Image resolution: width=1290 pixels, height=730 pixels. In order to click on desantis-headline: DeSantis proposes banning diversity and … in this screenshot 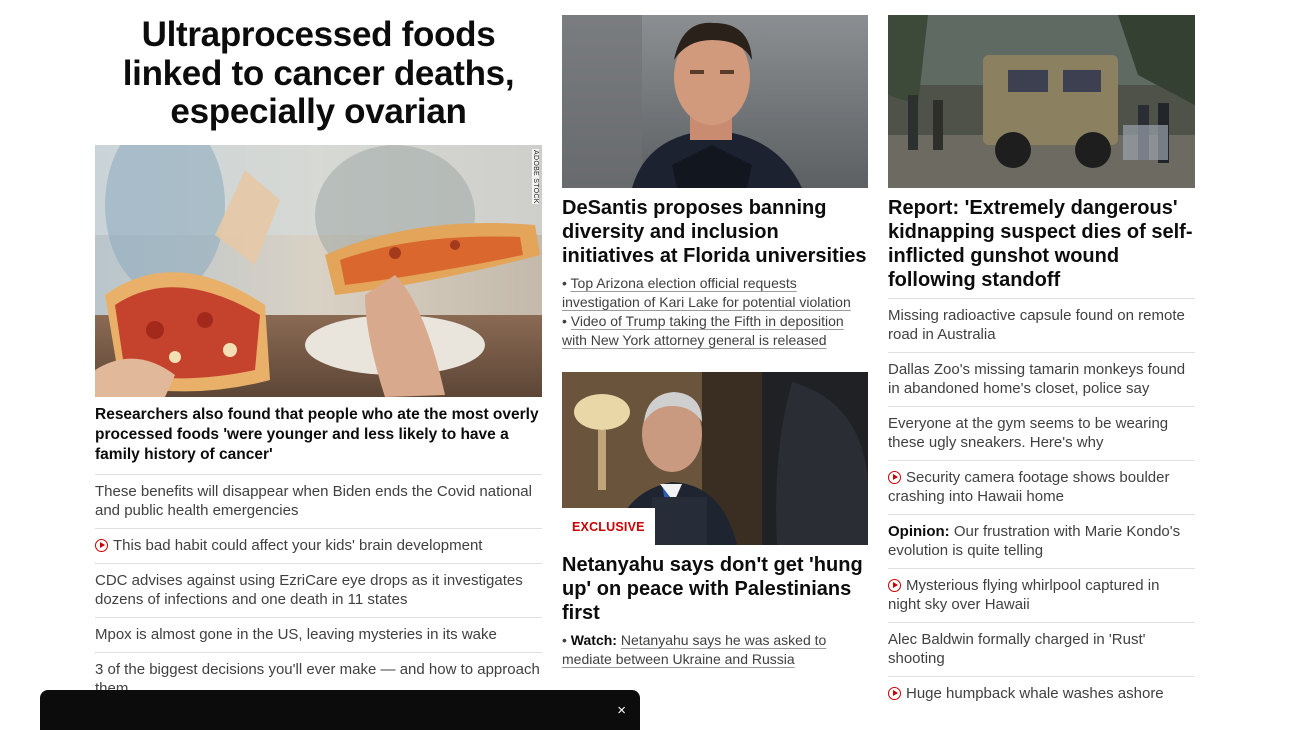, I will do `click(714, 232)`.